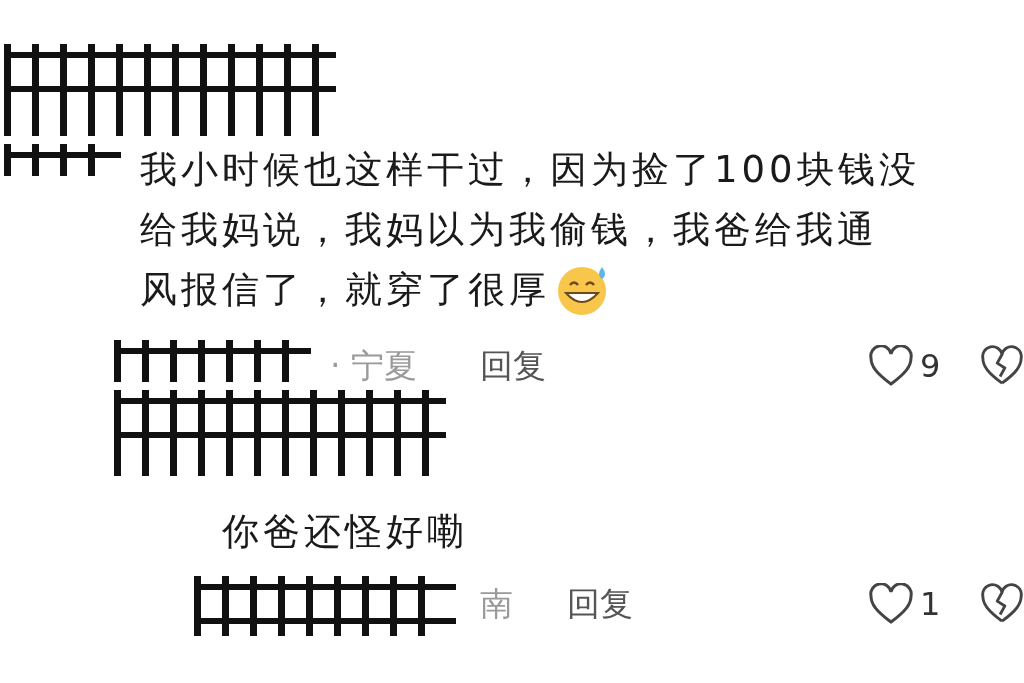  Describe the element at coordinates (345, 532) in the screenshot. I see `reply-text: 你爸还怪好嘞` at that location.